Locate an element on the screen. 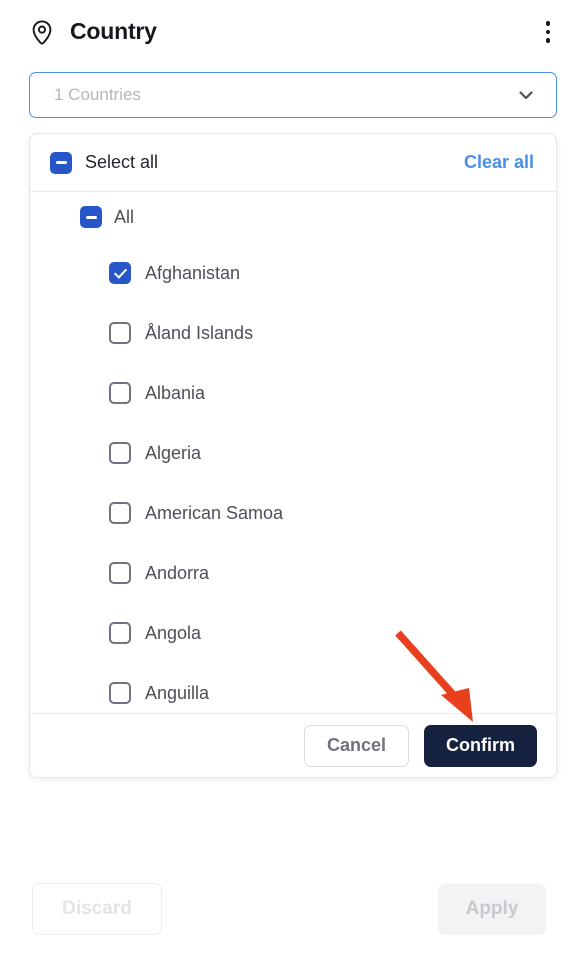 The image size is (588, 958). dropdown-footer: Cancel Confirm is located at coordinates (293, 745).